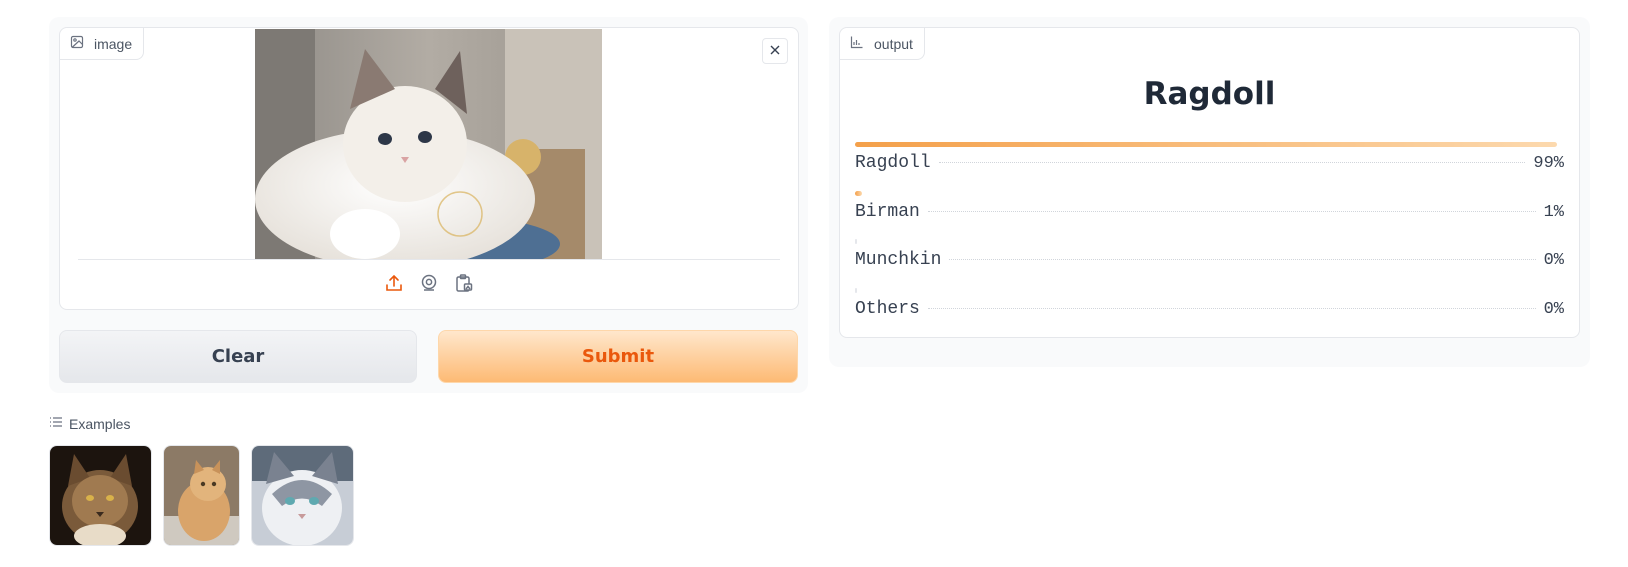 This screenshot has height=567, width=1628. What do you see at coordinates (100, 495) in the screenshot?
I see `example-maine-coon` at bounding box center [100, 495].